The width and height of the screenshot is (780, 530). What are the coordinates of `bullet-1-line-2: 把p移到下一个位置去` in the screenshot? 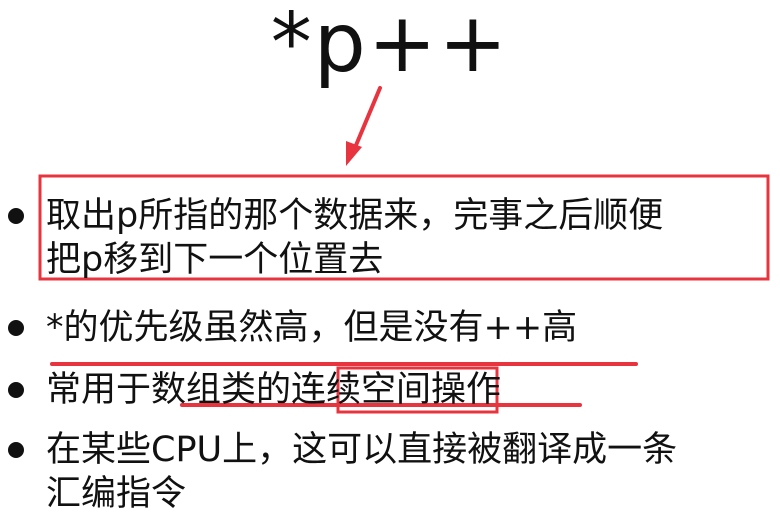 It's located at (215, 260).